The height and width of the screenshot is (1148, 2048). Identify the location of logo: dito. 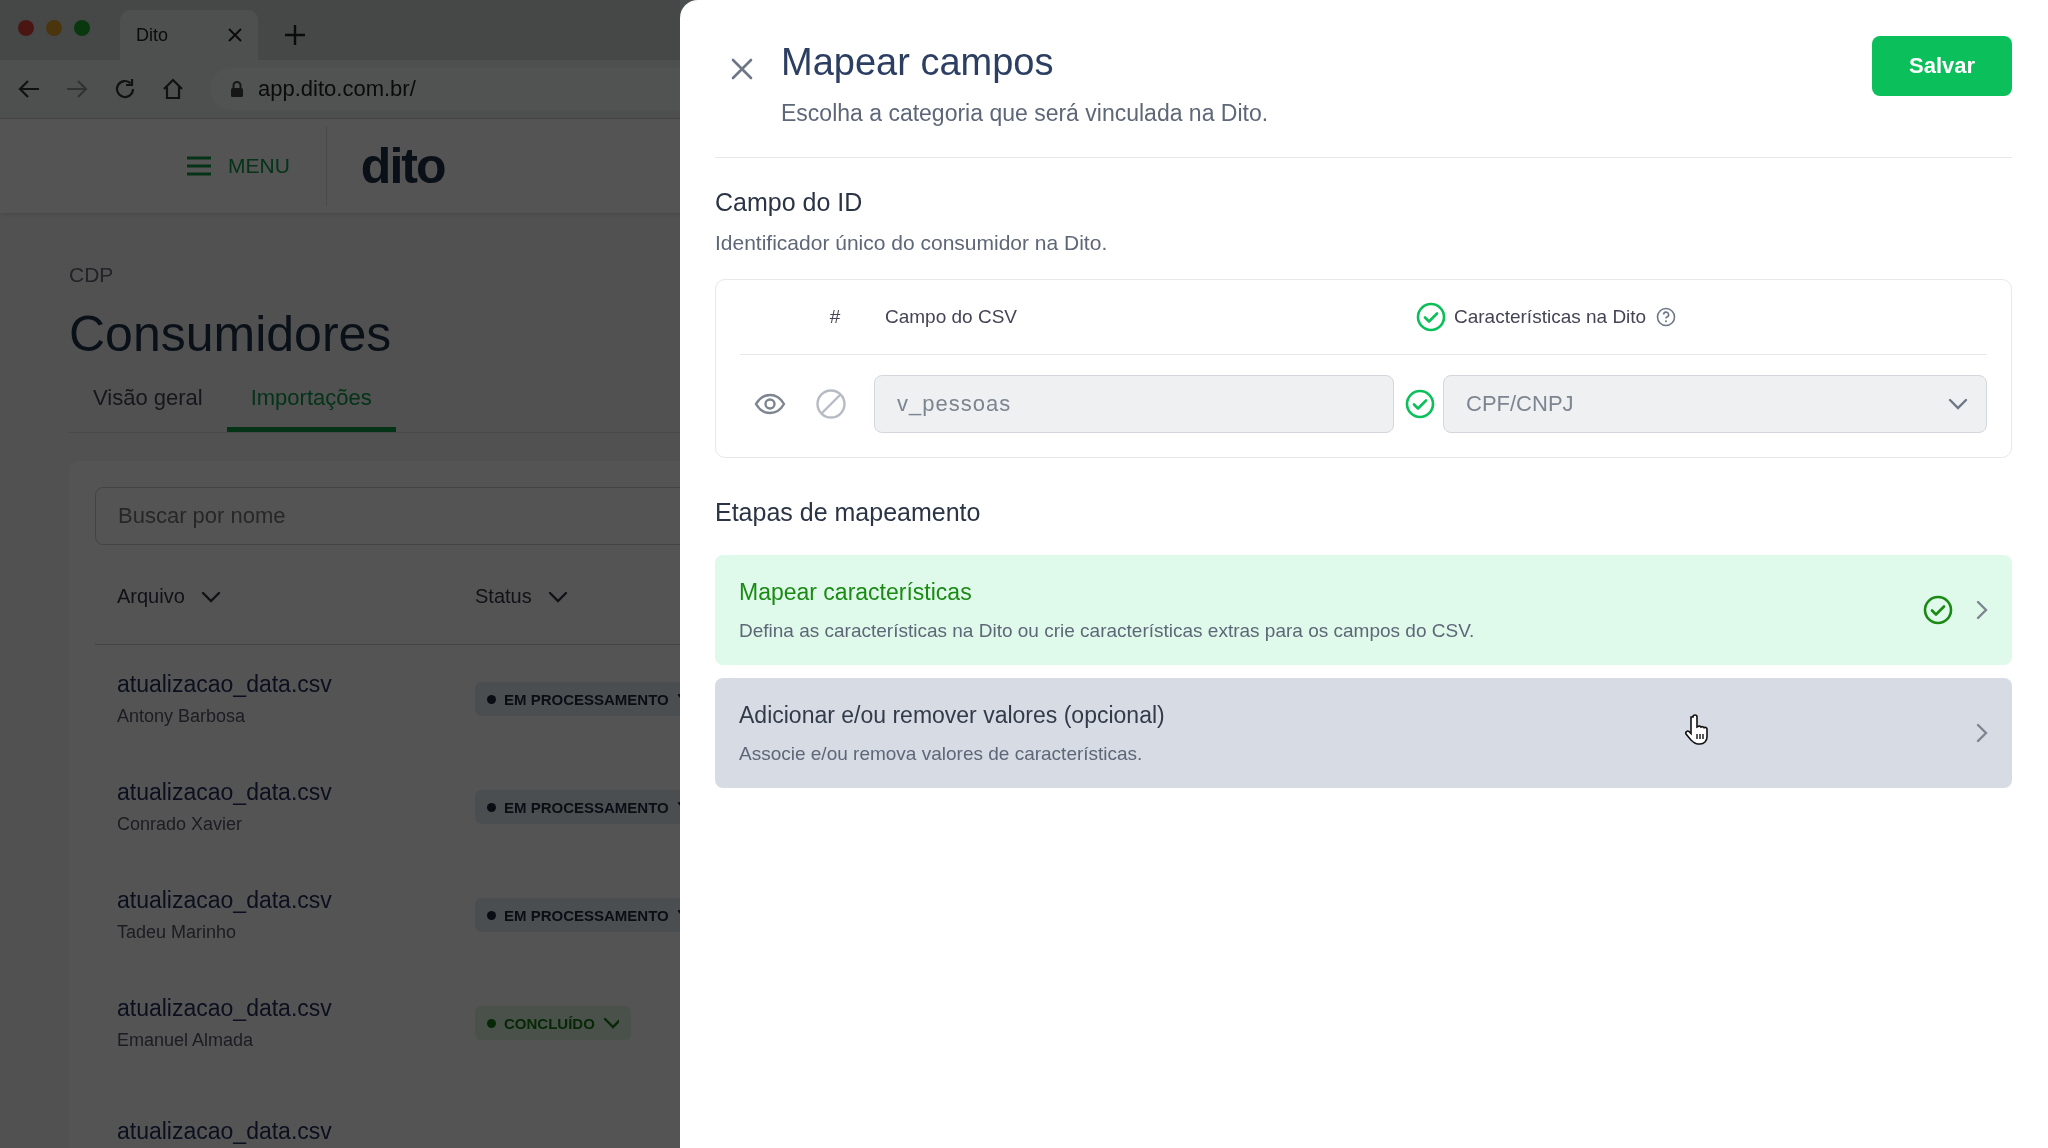
(402, 166).